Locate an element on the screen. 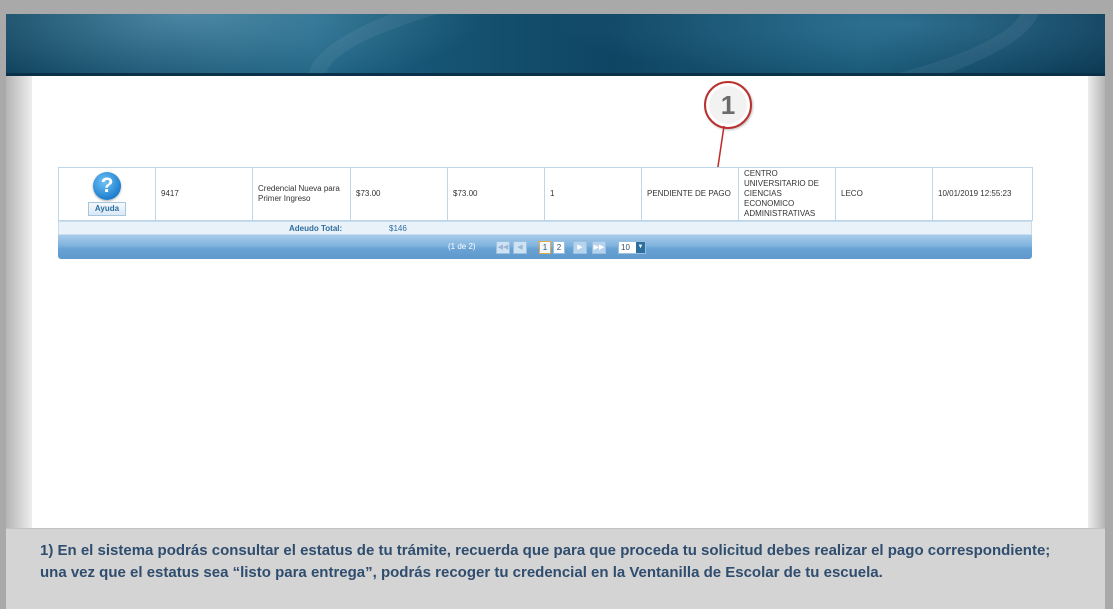 Image resolution: width=1113 pixels, height=609 pixels. page-button-1: 1 is located at coordinates (545, 247).